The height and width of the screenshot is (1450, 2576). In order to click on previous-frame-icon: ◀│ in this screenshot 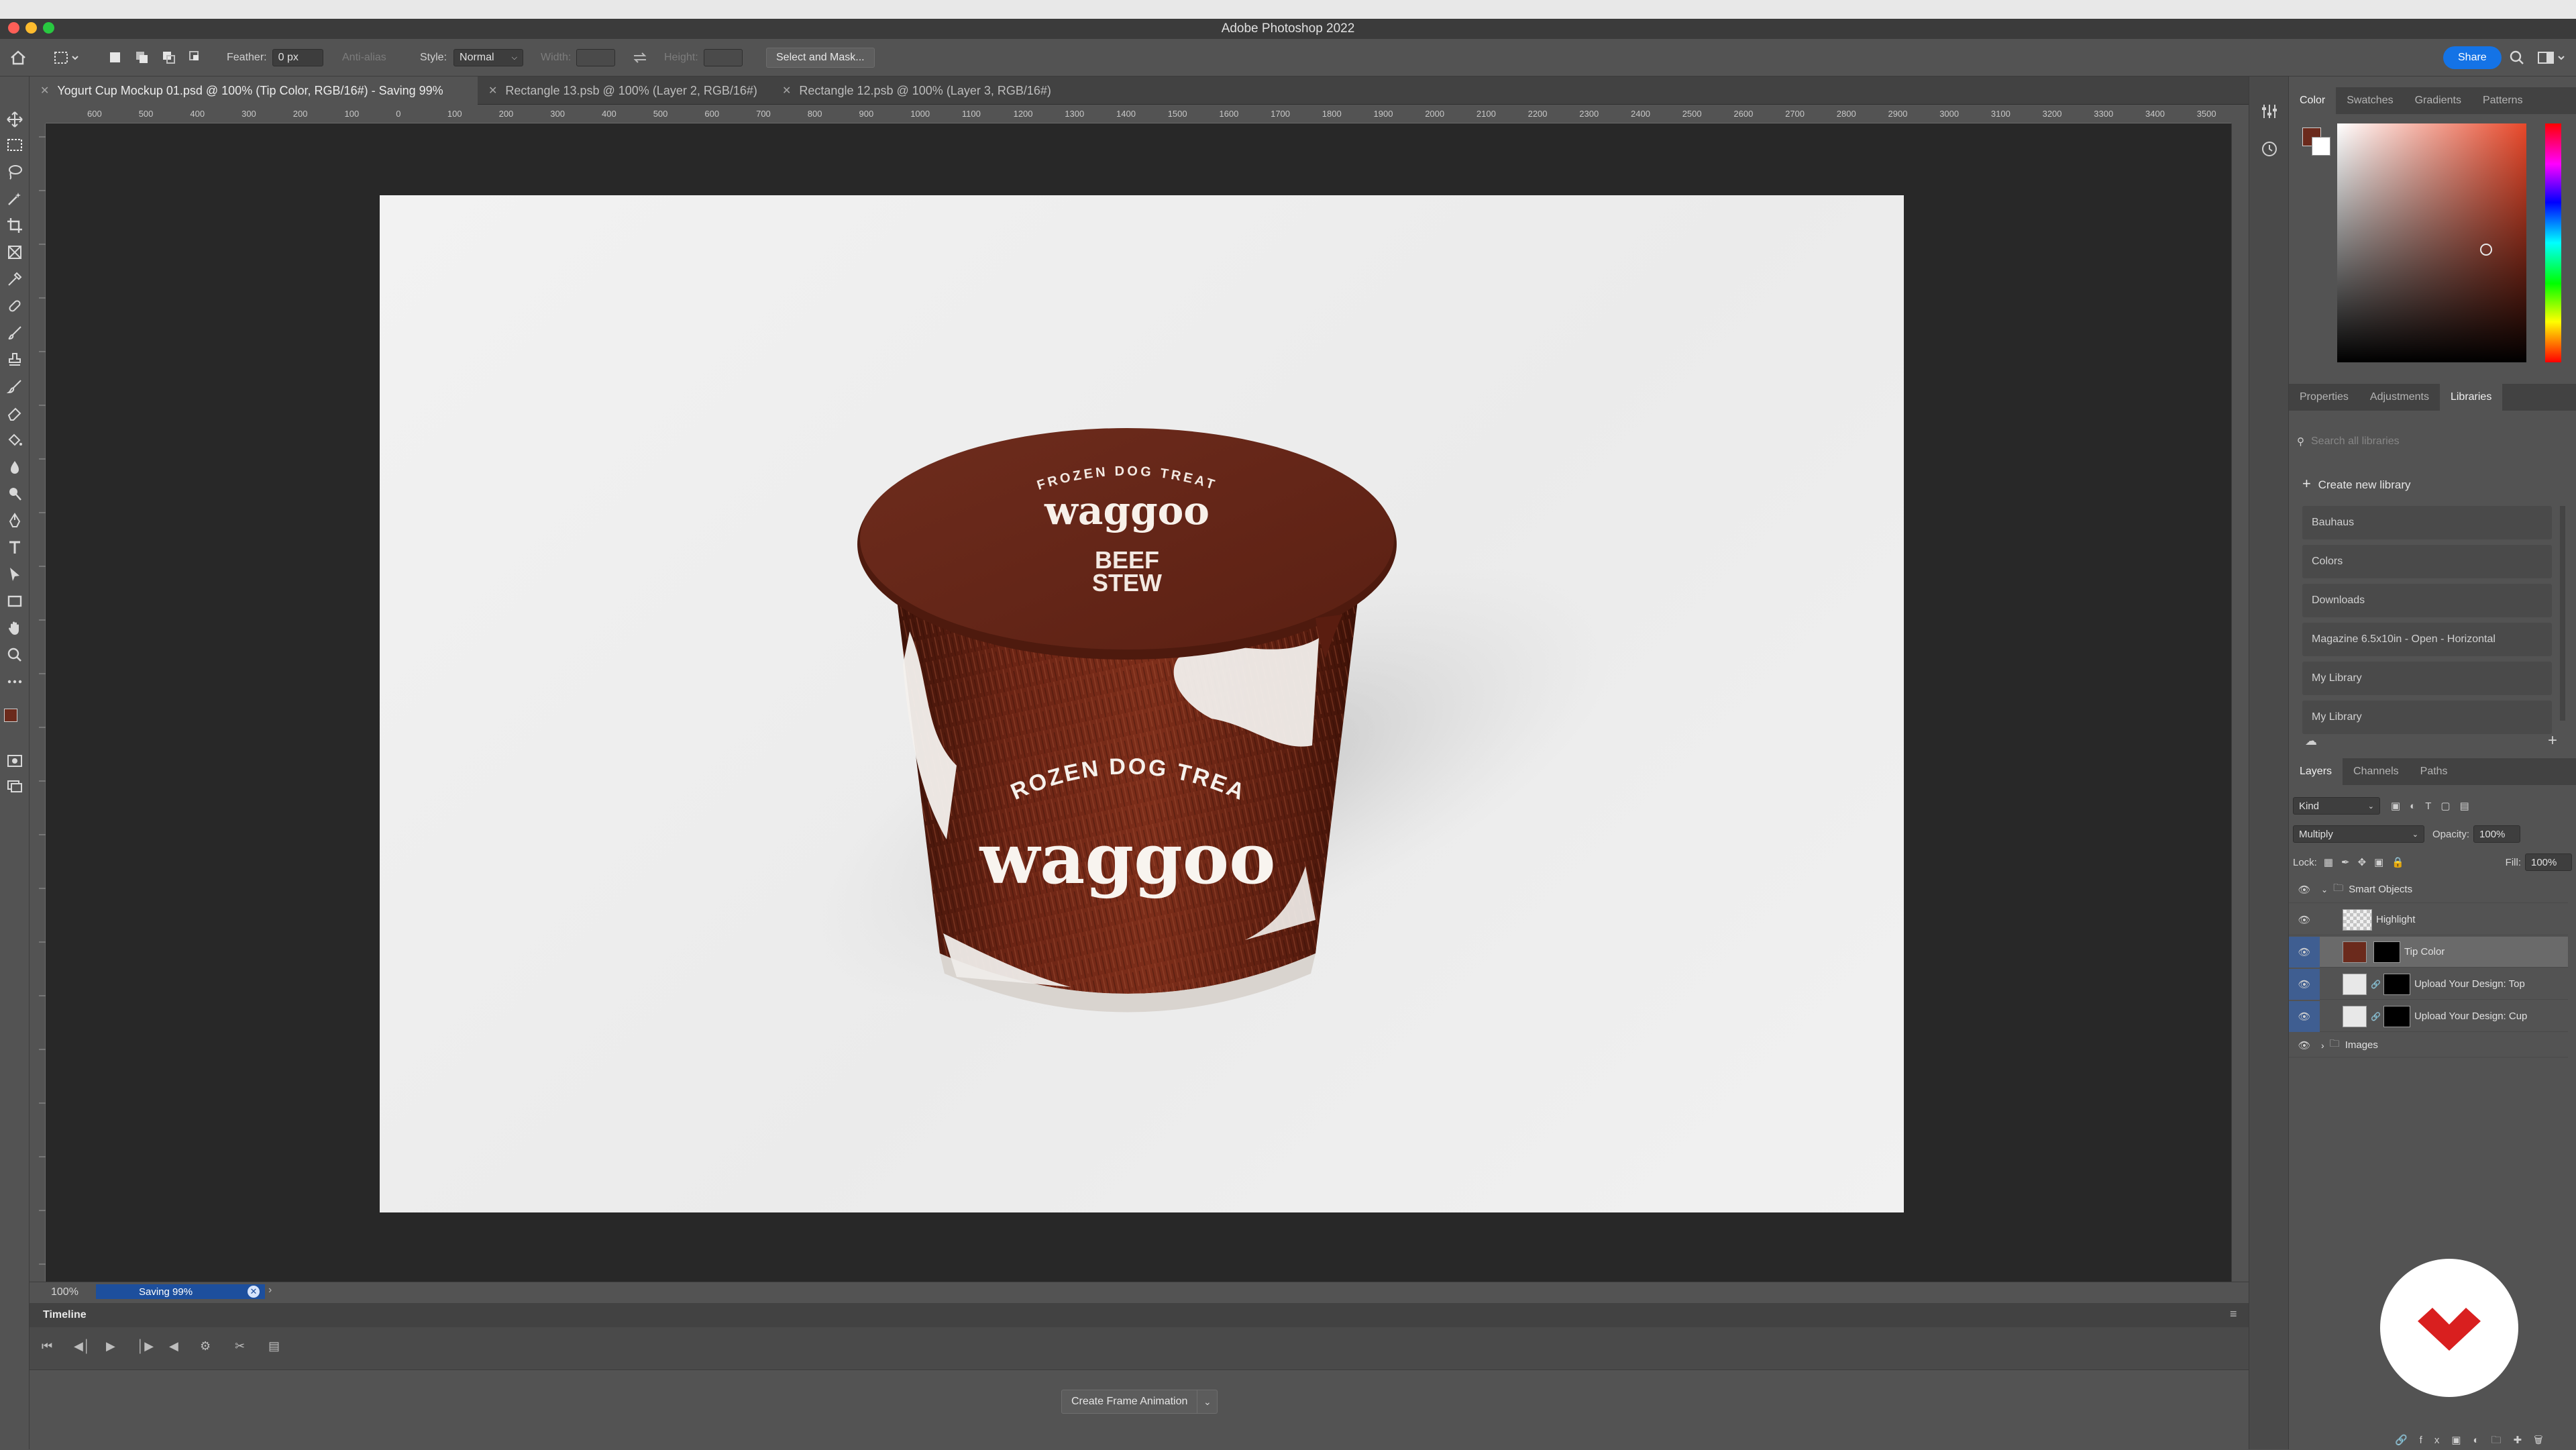, I will do `click(82, 1346)`.